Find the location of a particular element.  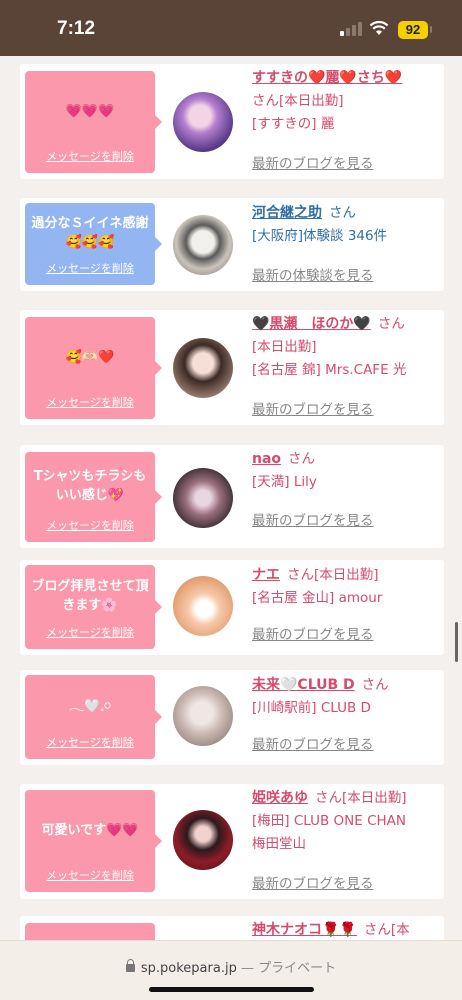

status-text: [本日出勤] is located at coordinates (284, 347).